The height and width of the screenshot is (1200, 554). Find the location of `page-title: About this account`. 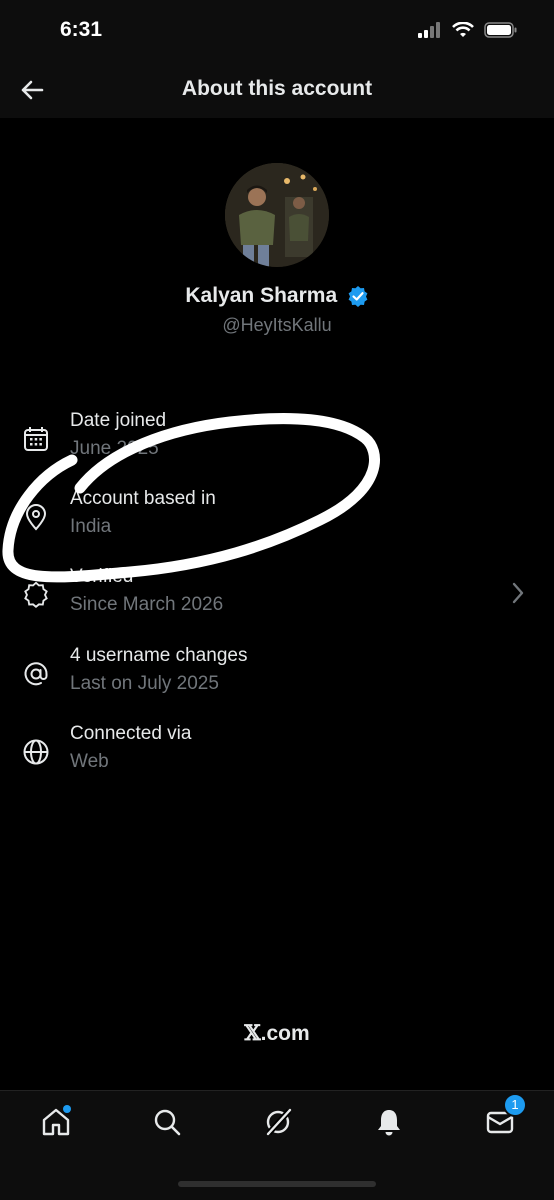

page-title: About this account is located at coordinates (277, 88).